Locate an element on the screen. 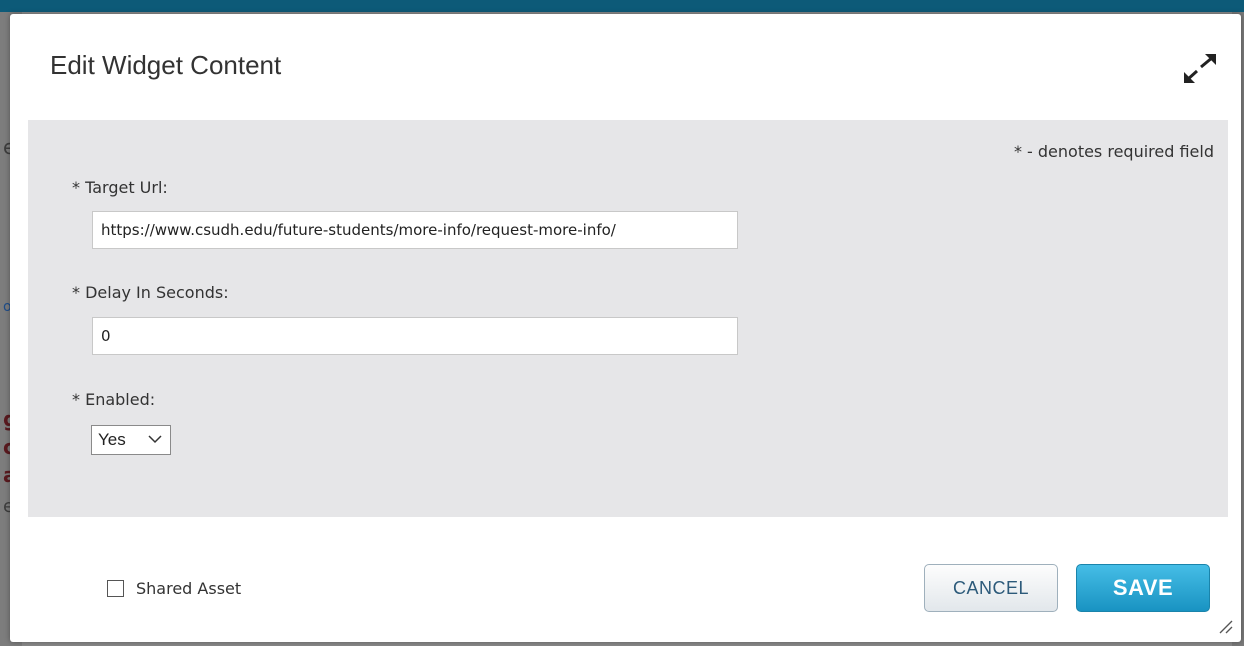 The width and height of the screenshot is (1244, 646). required-field-note: * - denotes required field is located at coordinates (1113, 151).